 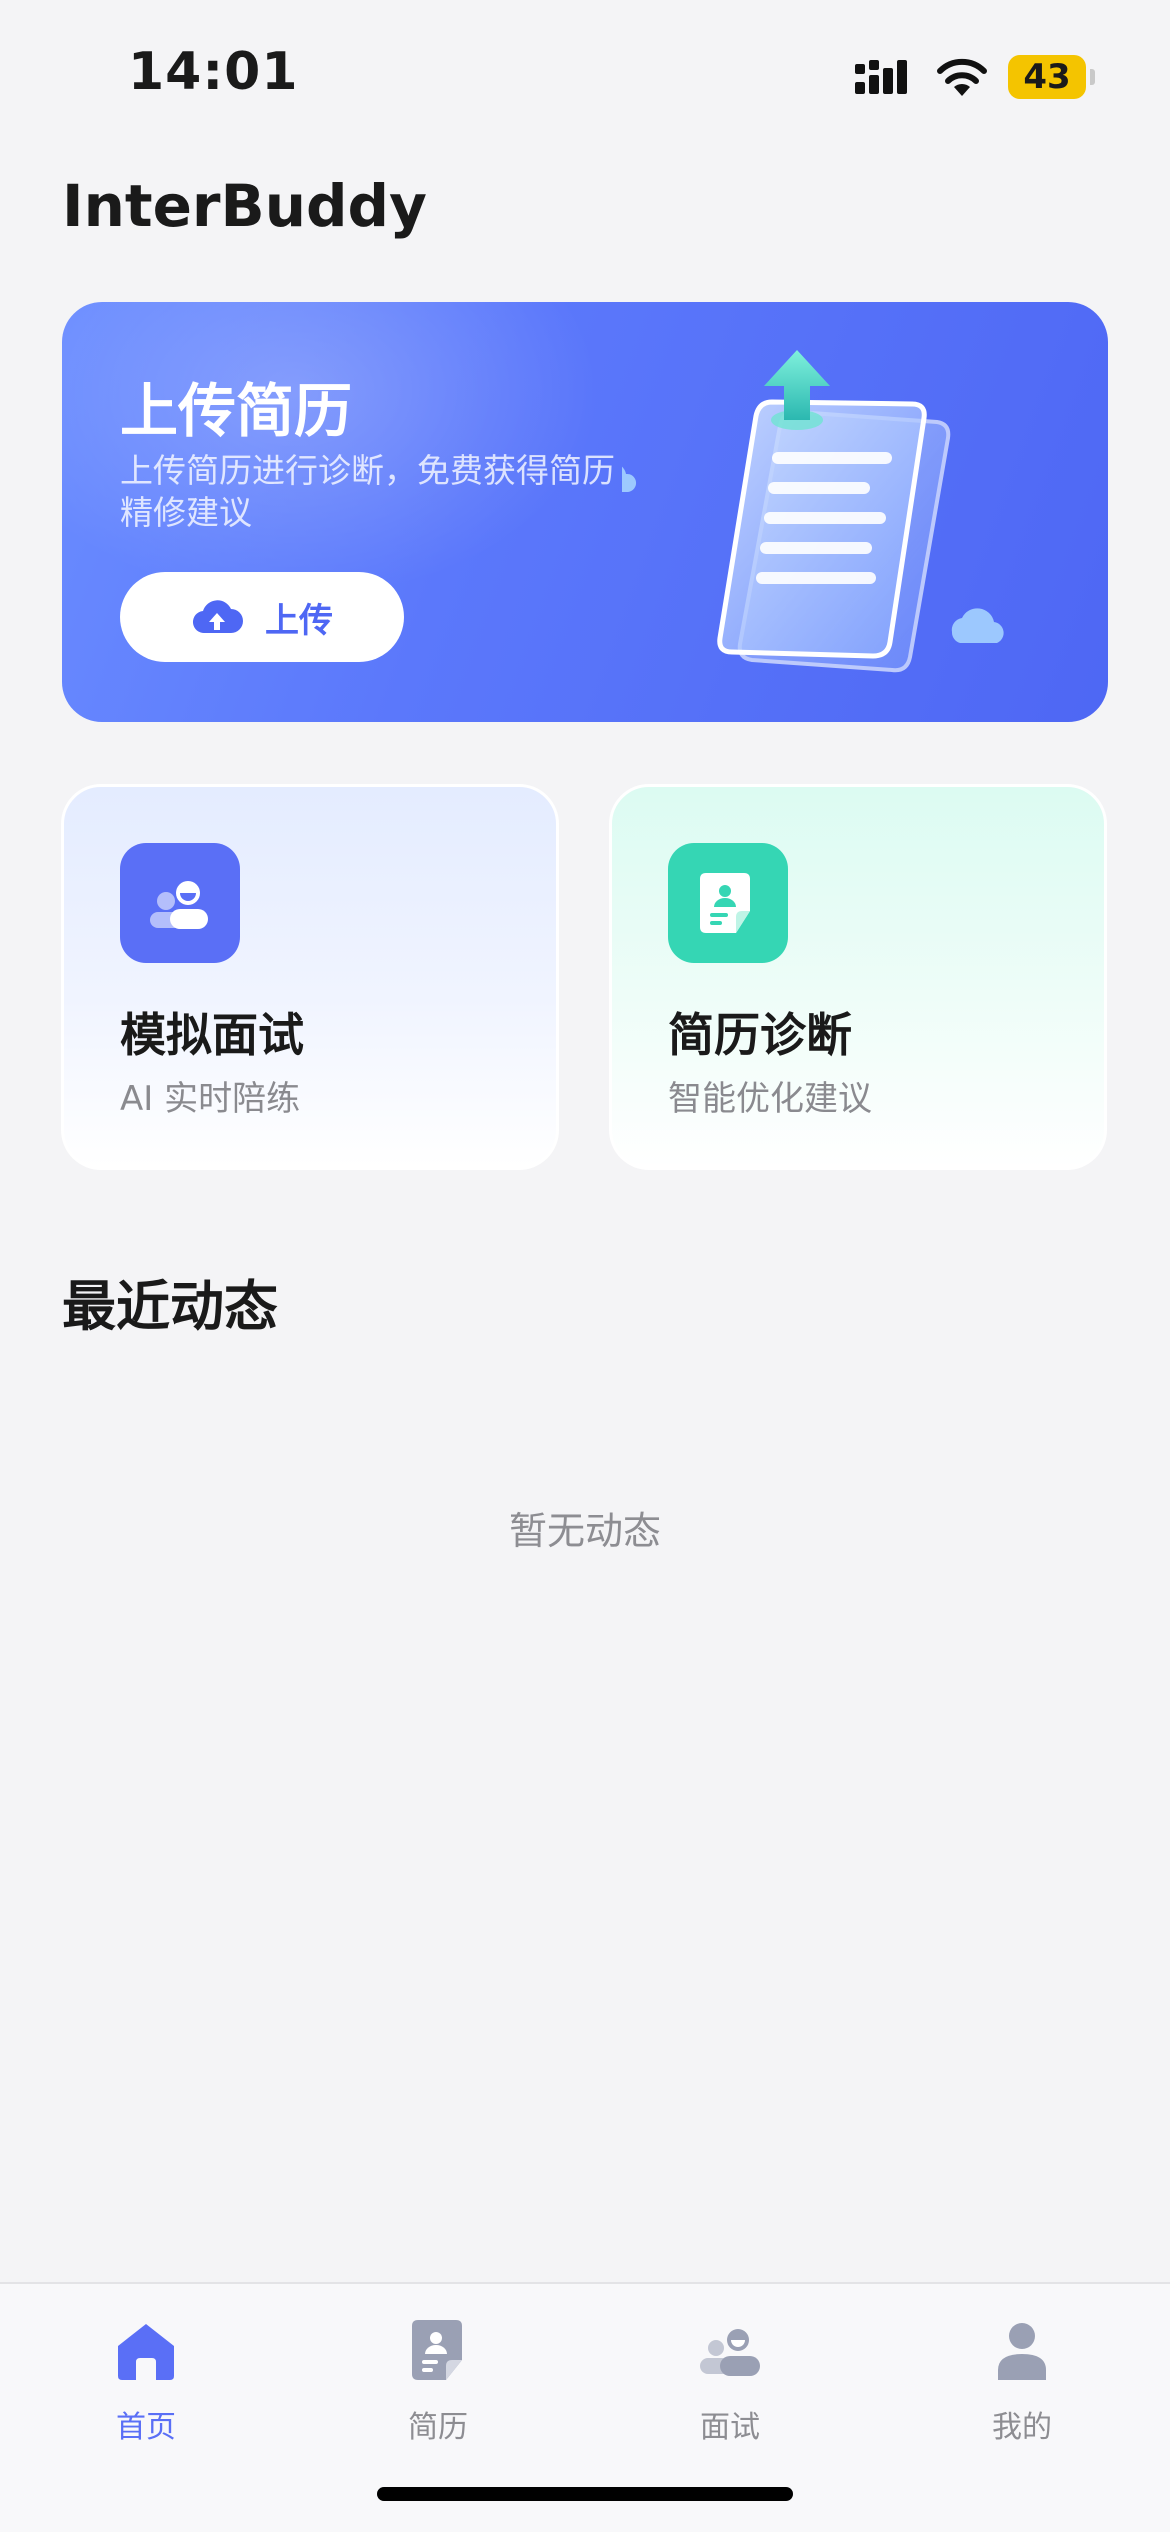 What do you see at coordinates (170, 1306) in the screenshot?
I see `recent-activity-title: 最近动态` at bounding box center [170, 1306].